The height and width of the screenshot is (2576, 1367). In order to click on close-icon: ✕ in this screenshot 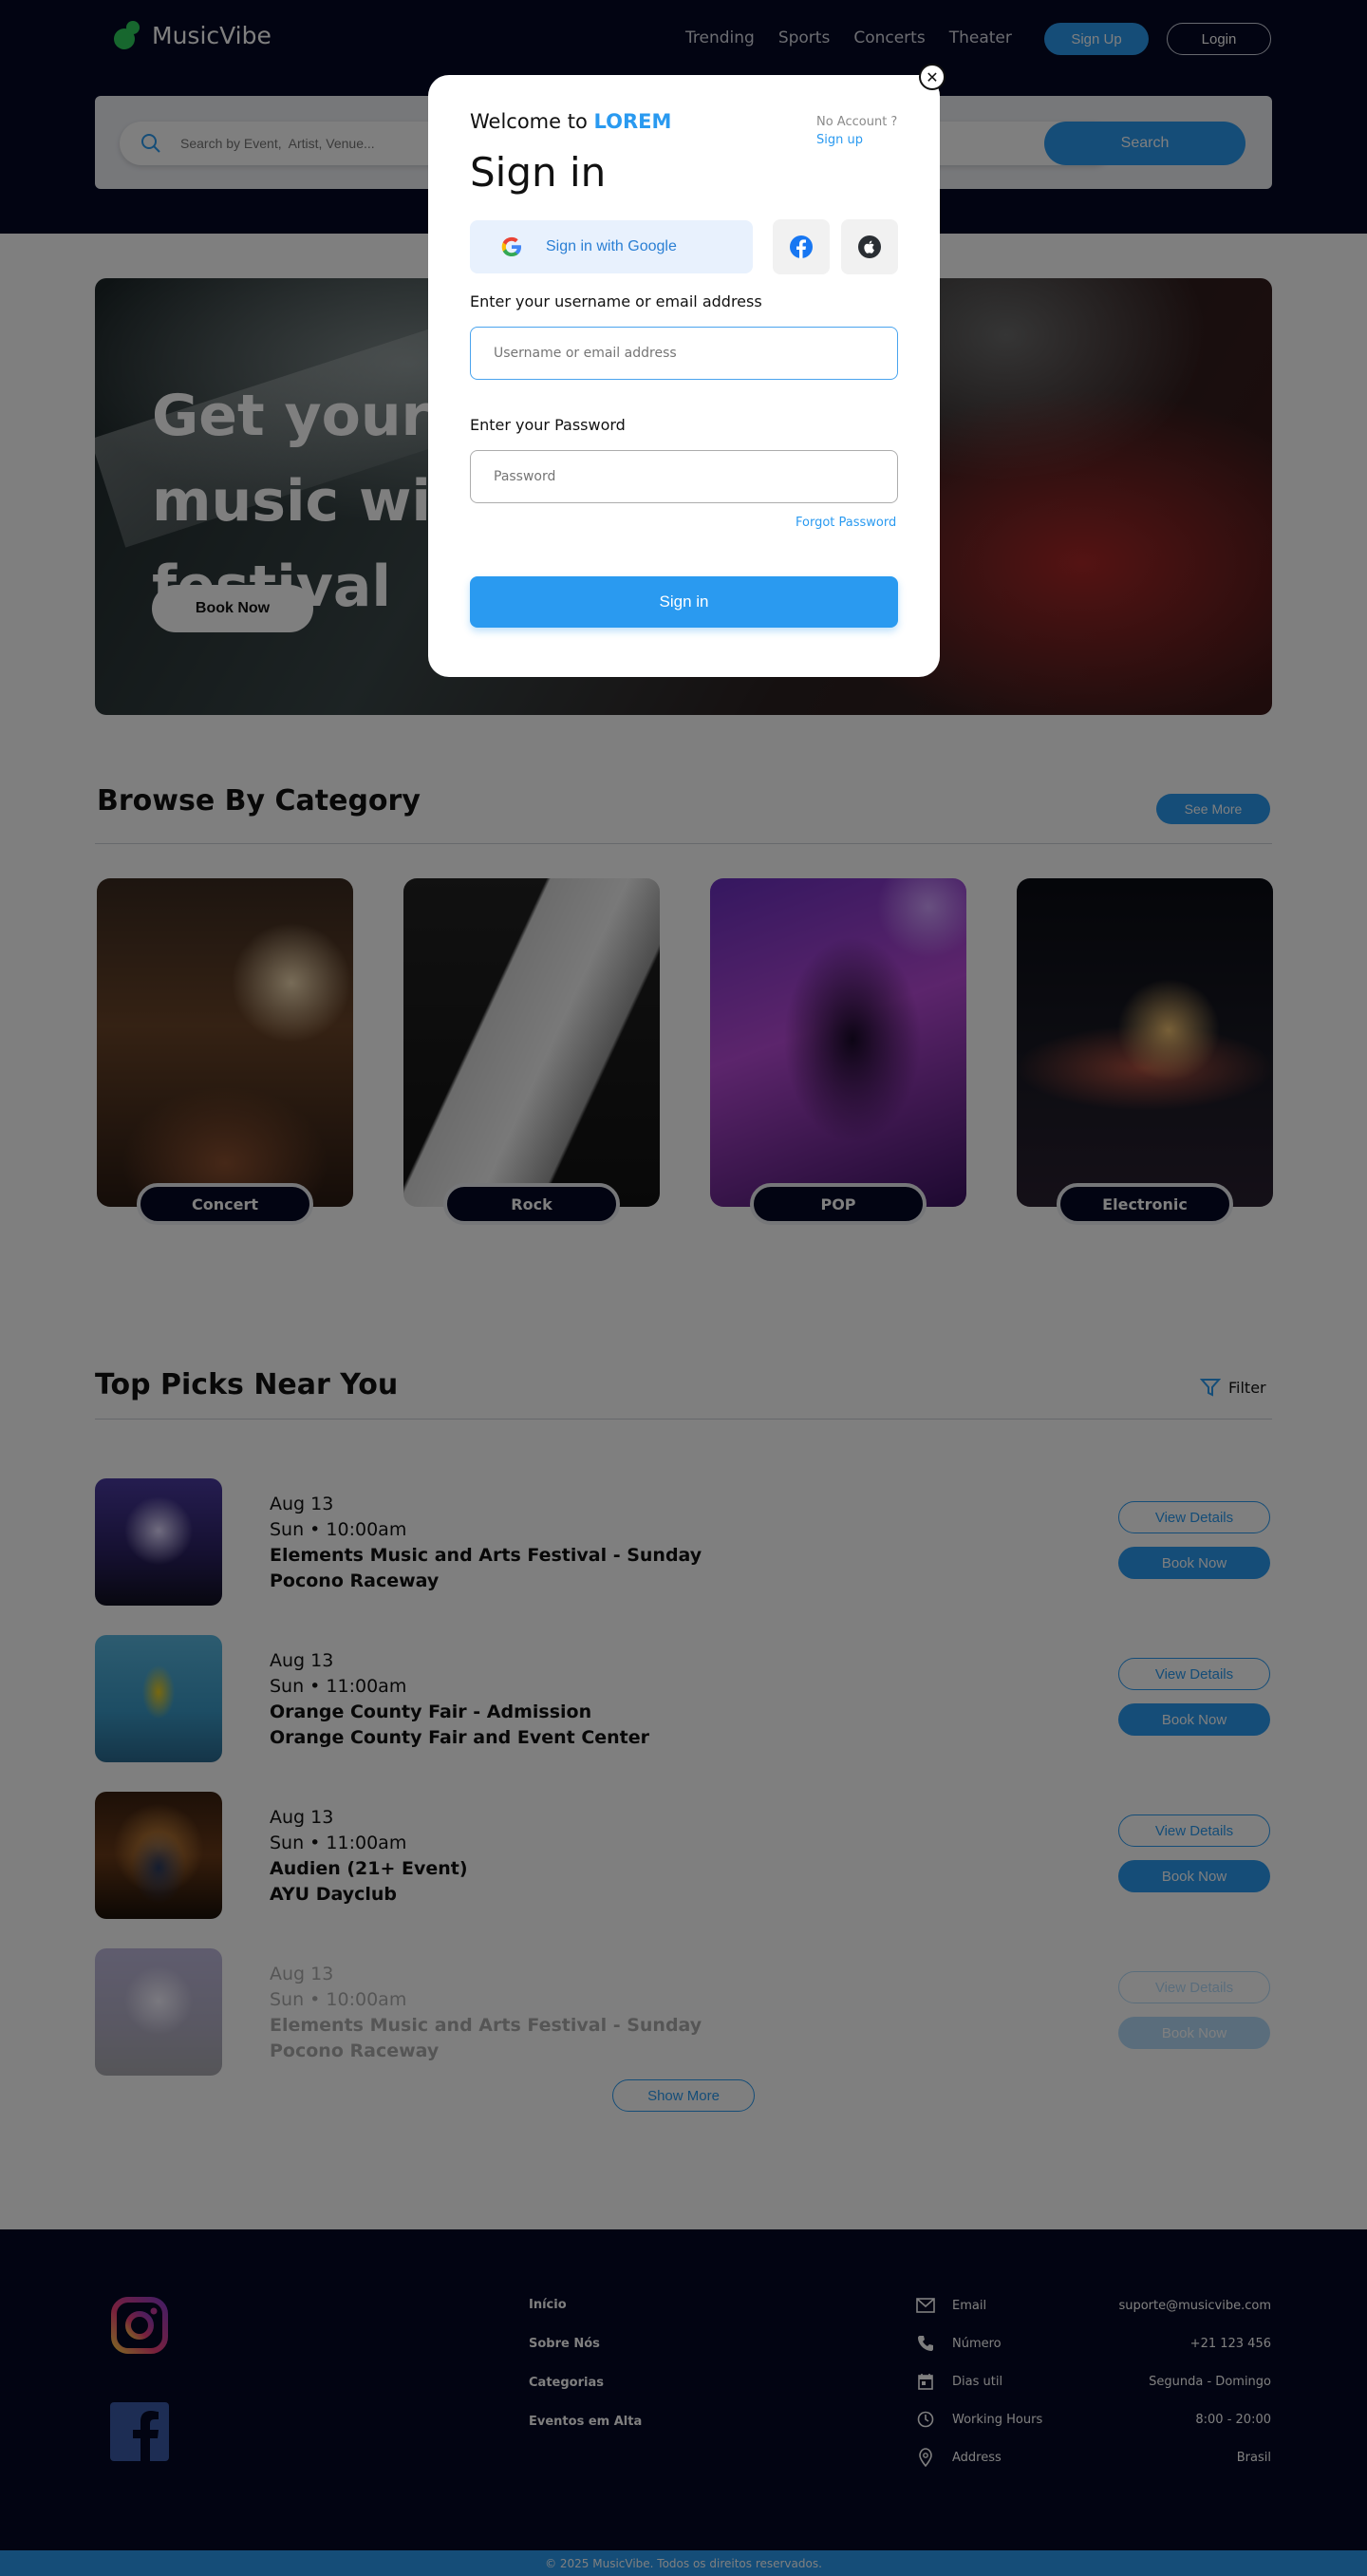, I will do `click(932, 77)`.